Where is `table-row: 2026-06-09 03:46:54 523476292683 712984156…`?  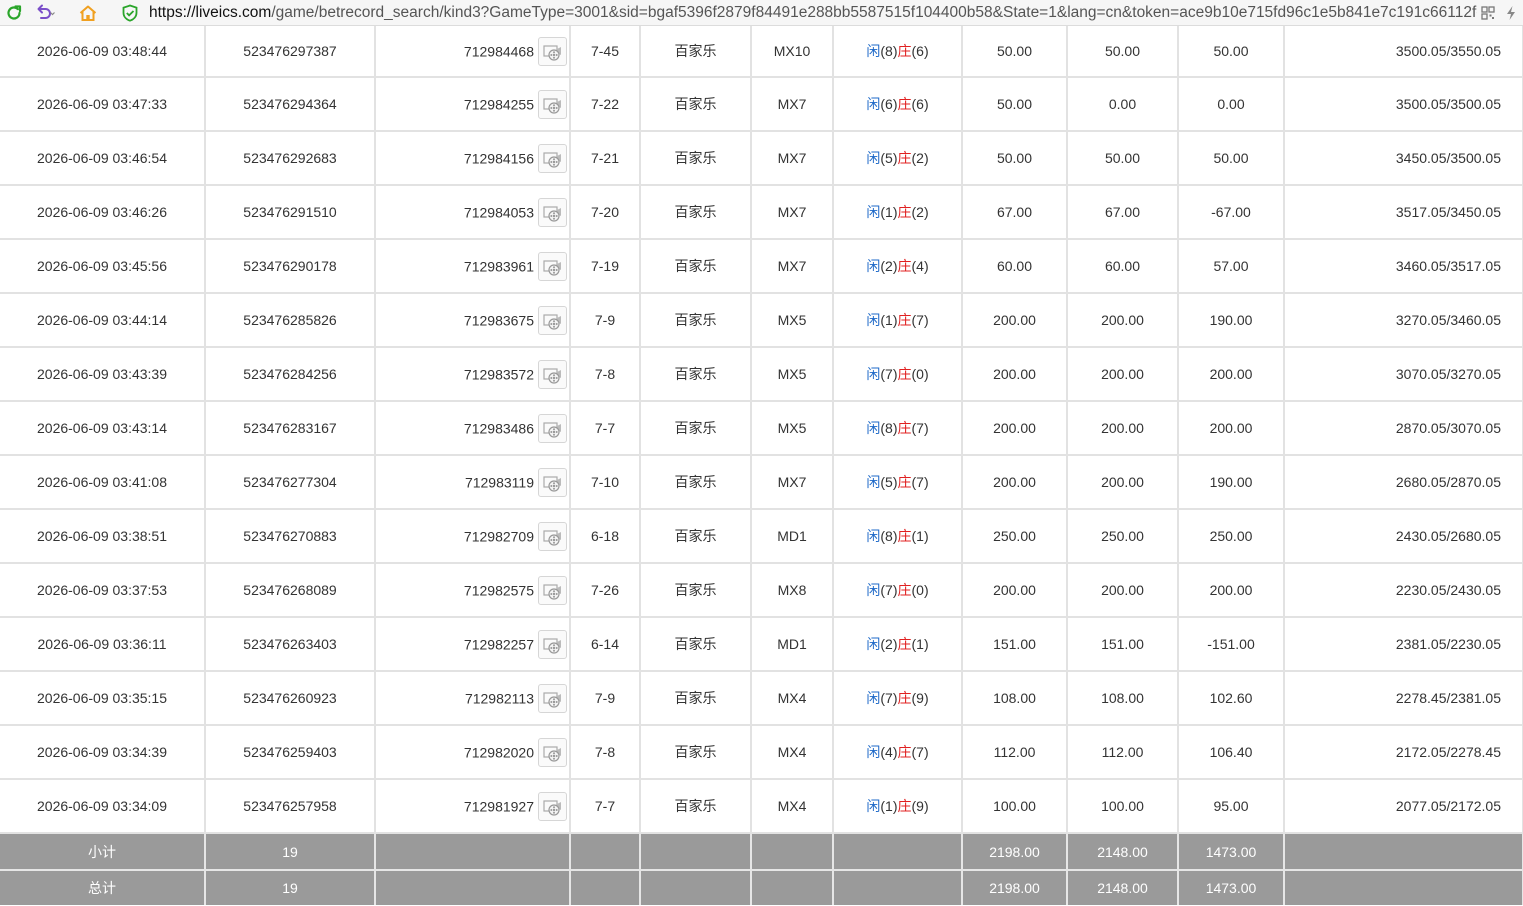
table-row: 2026-06-09 03:46:54 523476292683 712984156… is located at coordinates (761, 158).